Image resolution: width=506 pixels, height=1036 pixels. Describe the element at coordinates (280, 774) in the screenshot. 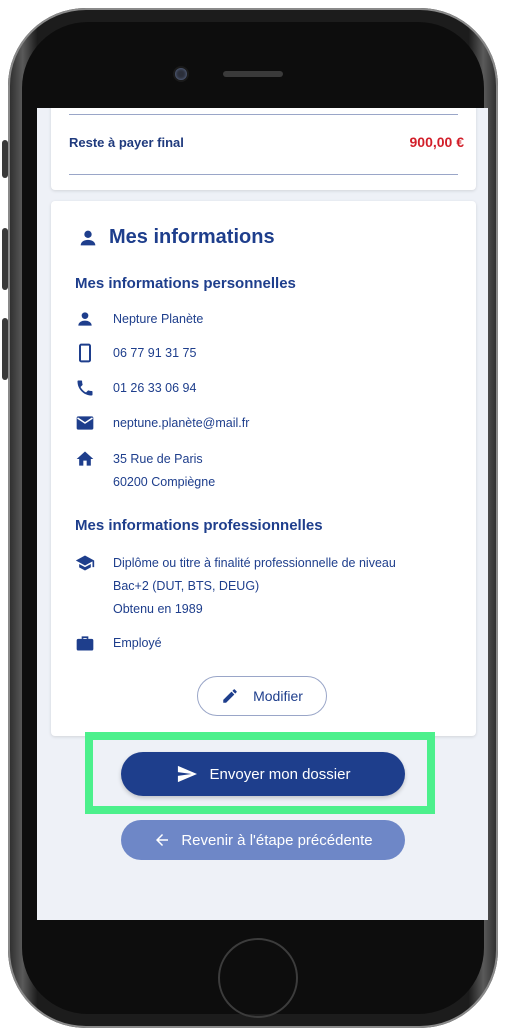

I see `send-label: Envoyer mon dossier` at that location.